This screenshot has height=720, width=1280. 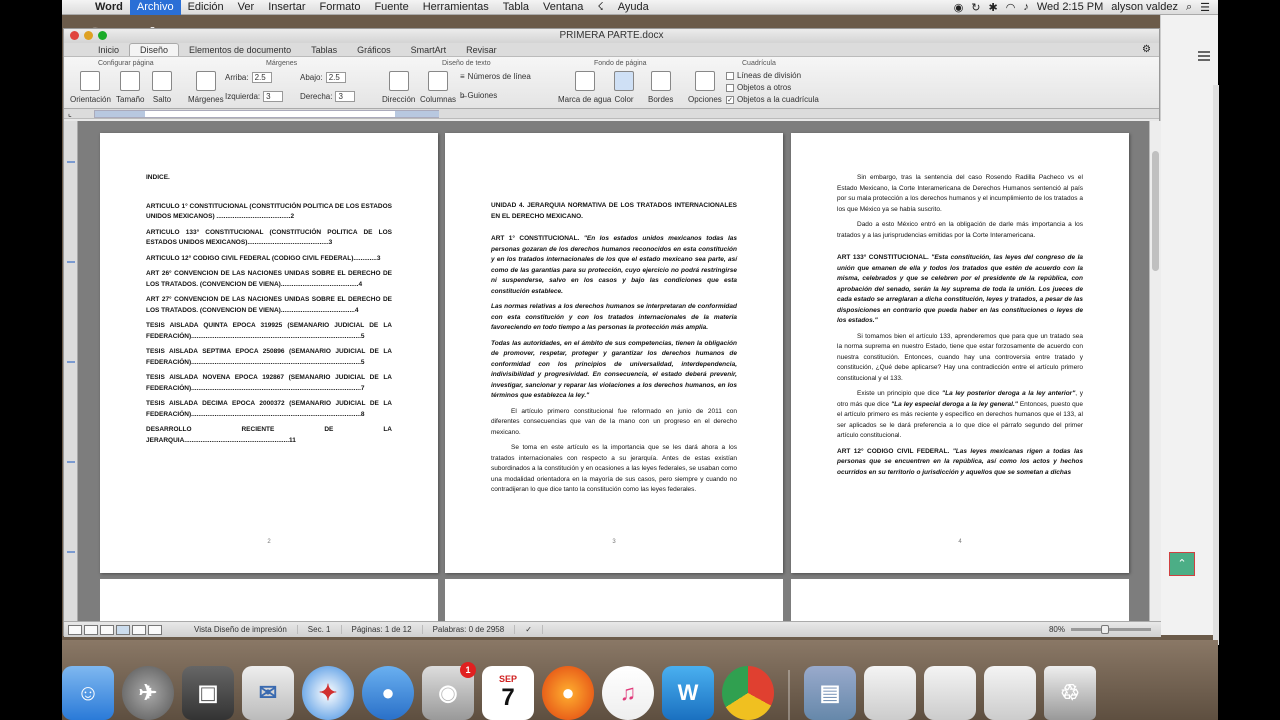 I want to click on menu-ayuda: Ayuda, so click(x=633, y=7).